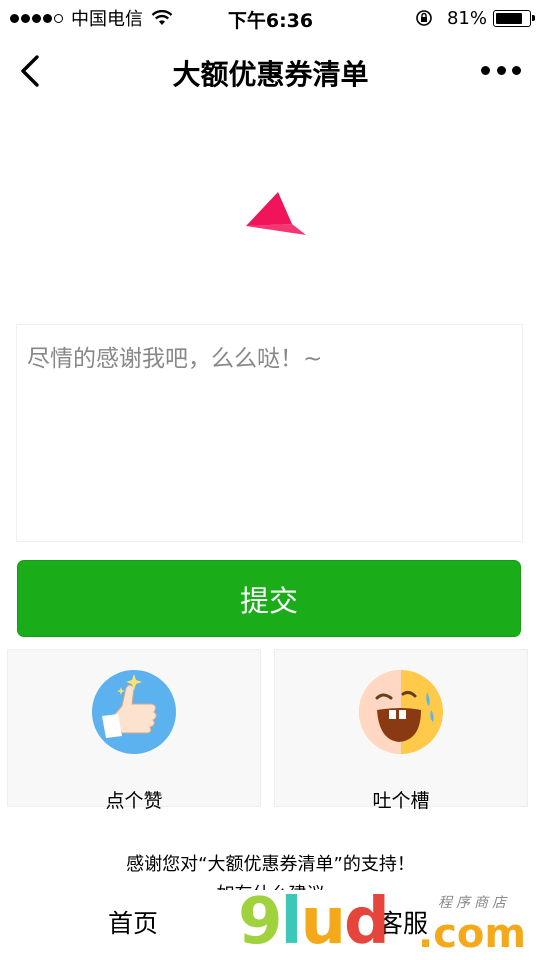 This screenshot has width=541, height=960. I want to click on submit-button: 提交, so click(269, 598).